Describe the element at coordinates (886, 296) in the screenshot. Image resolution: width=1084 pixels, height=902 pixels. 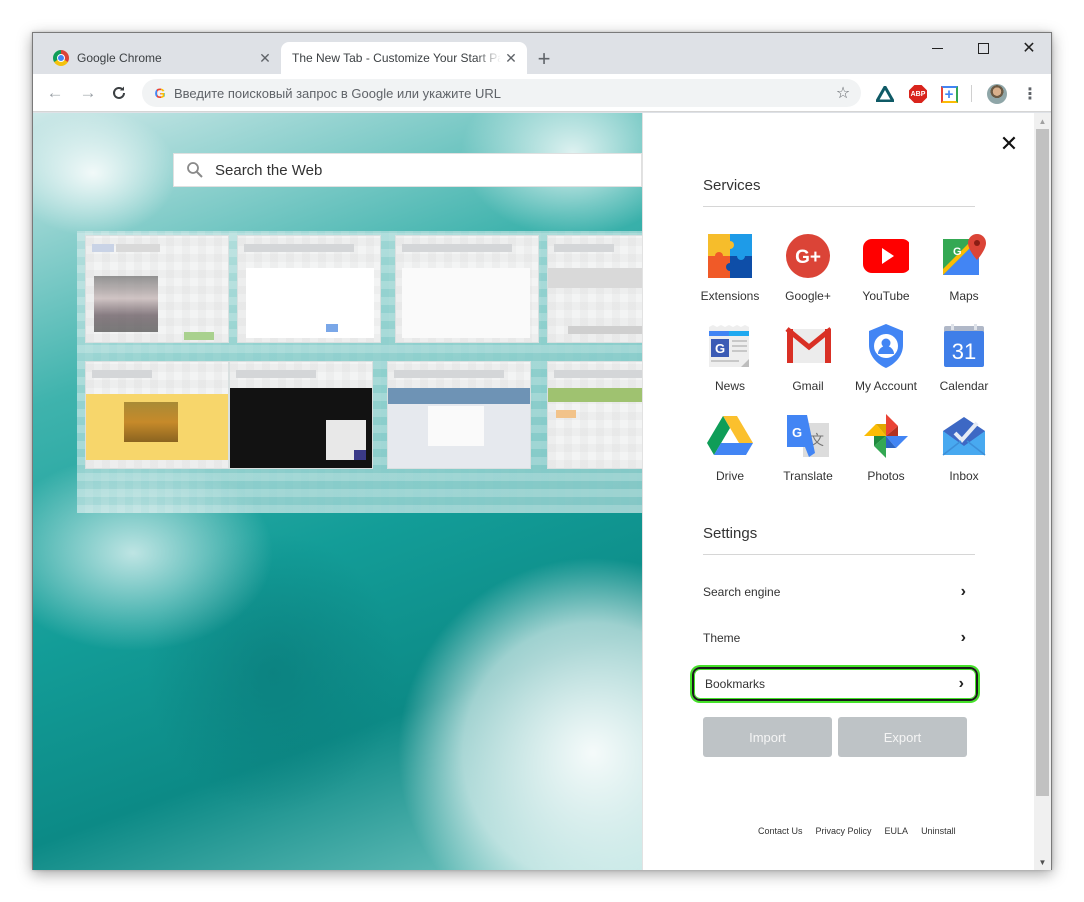
I see `service-label: YouTube` at that location.